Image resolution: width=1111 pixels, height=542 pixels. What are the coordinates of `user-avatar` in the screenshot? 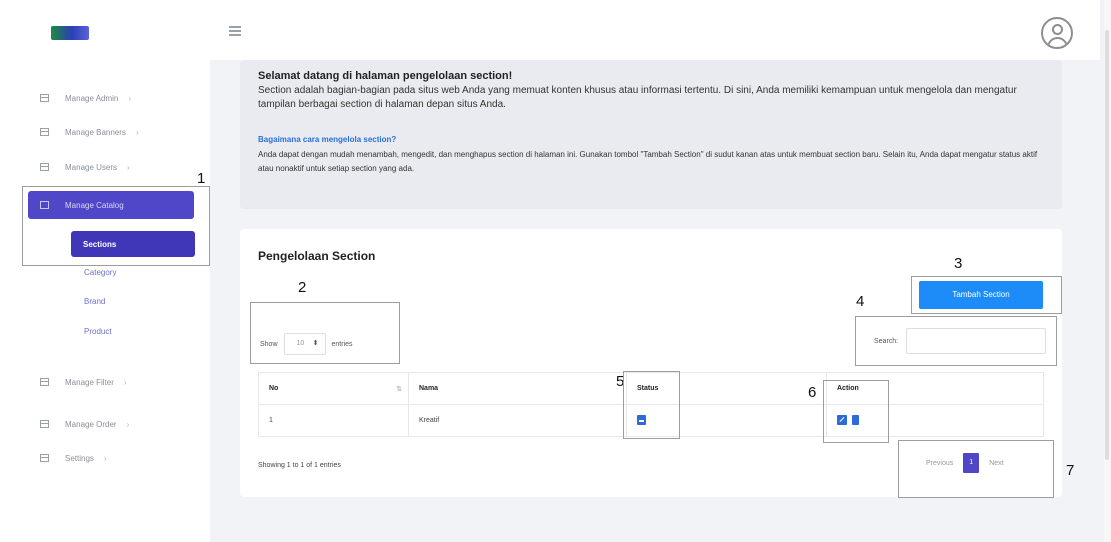 It's located at (1057, 33).